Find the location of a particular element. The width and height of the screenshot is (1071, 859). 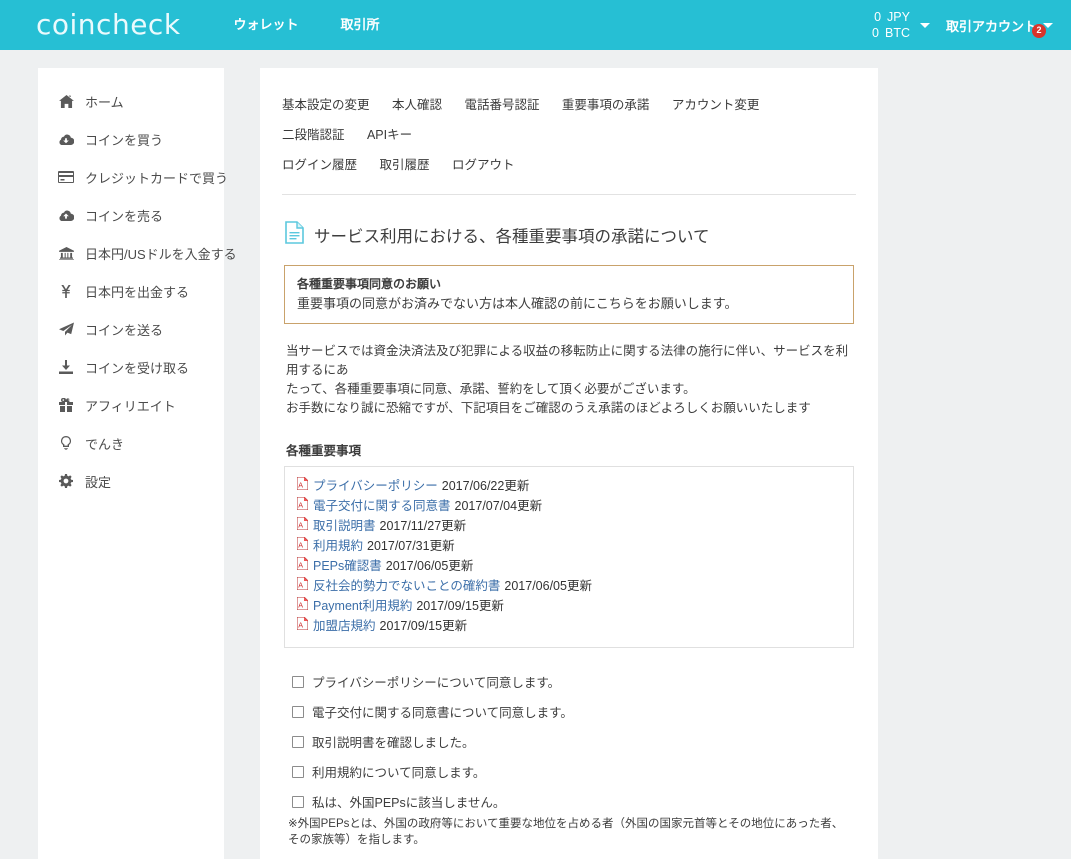

sidebar-item-sell-coin: コインを売る is located at coordinates (131, 215).